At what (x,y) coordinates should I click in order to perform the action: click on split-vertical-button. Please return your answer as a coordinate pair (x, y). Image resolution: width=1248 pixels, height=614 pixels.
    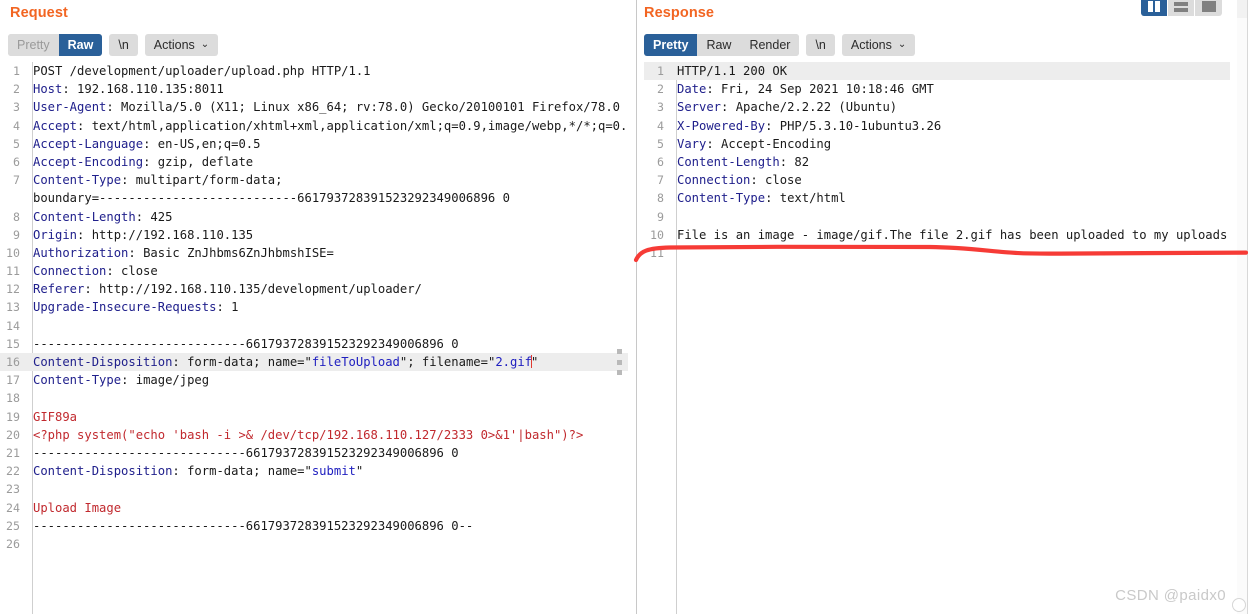
    Looking at the image, I should click on (1154, 8).